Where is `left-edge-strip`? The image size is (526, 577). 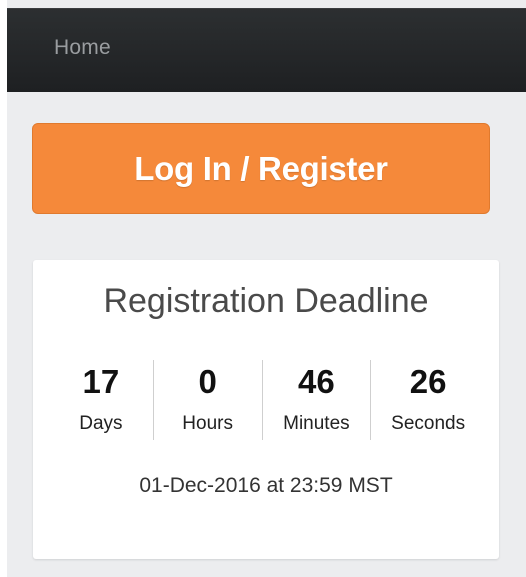
left-edge-strip is located at coordinates (3, 288).